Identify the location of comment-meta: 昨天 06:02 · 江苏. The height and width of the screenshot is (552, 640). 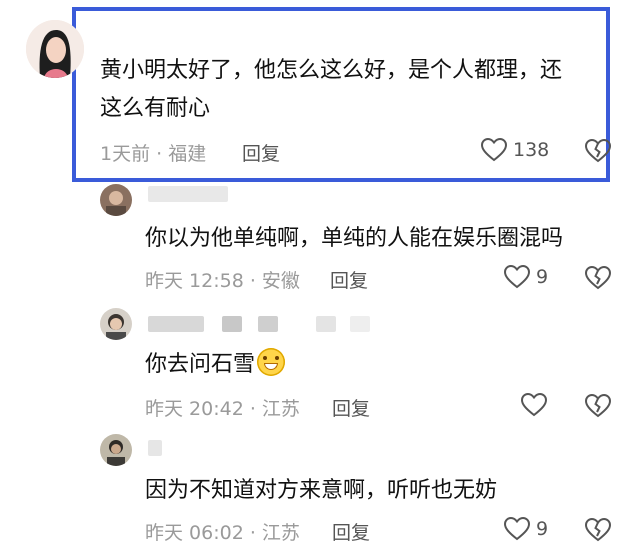
(222, 533).